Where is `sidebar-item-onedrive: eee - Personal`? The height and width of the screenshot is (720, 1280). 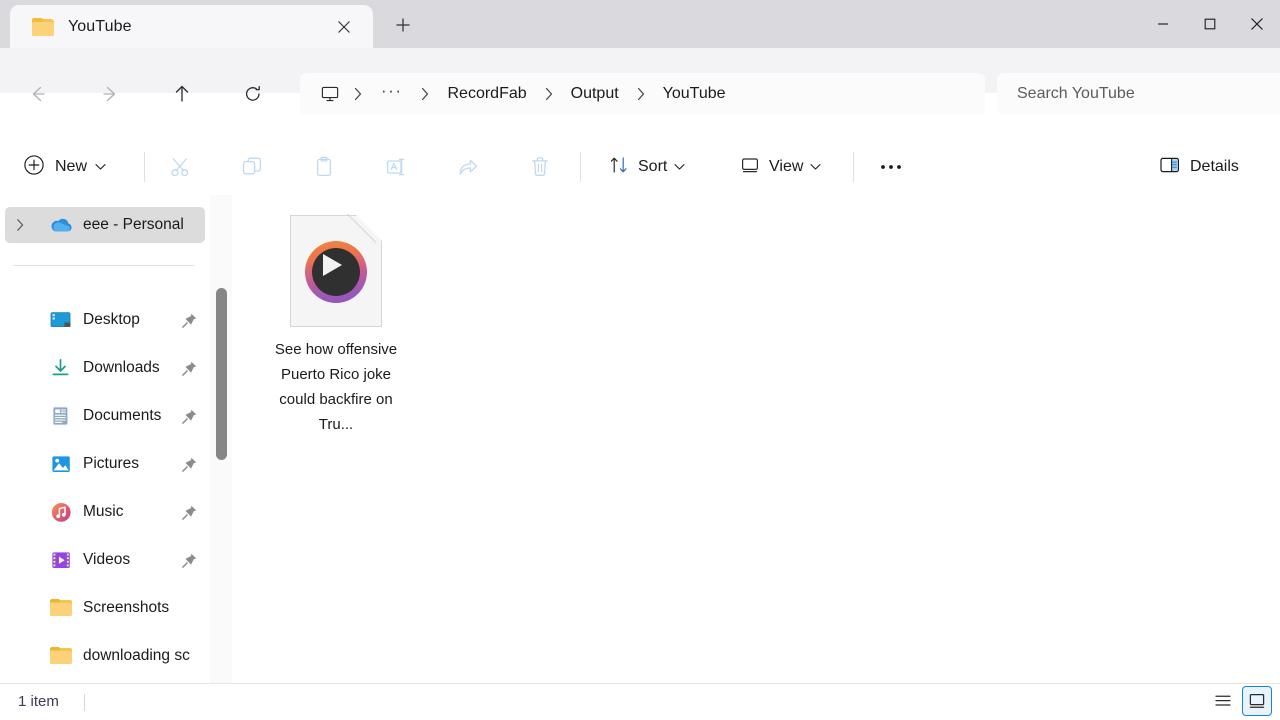 sidebar-item-onedrive: eee - Personal is located at coordinates (105, 225).